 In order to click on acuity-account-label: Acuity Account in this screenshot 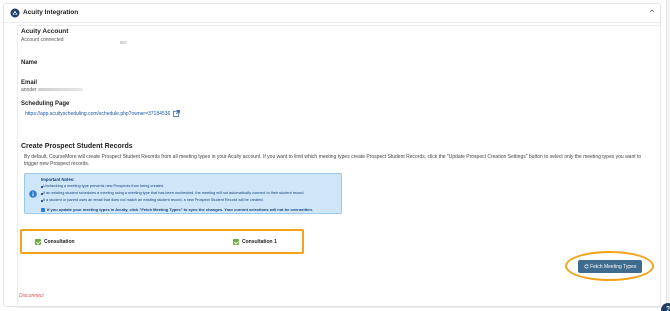, I will do `click(45, 31)`.